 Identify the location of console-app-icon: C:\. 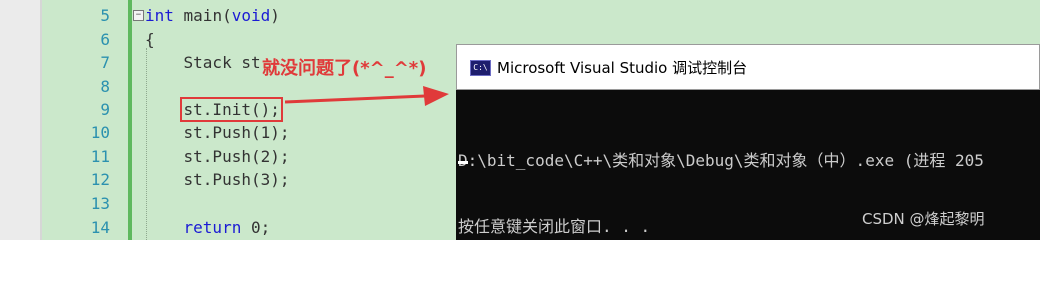
(480, 68).